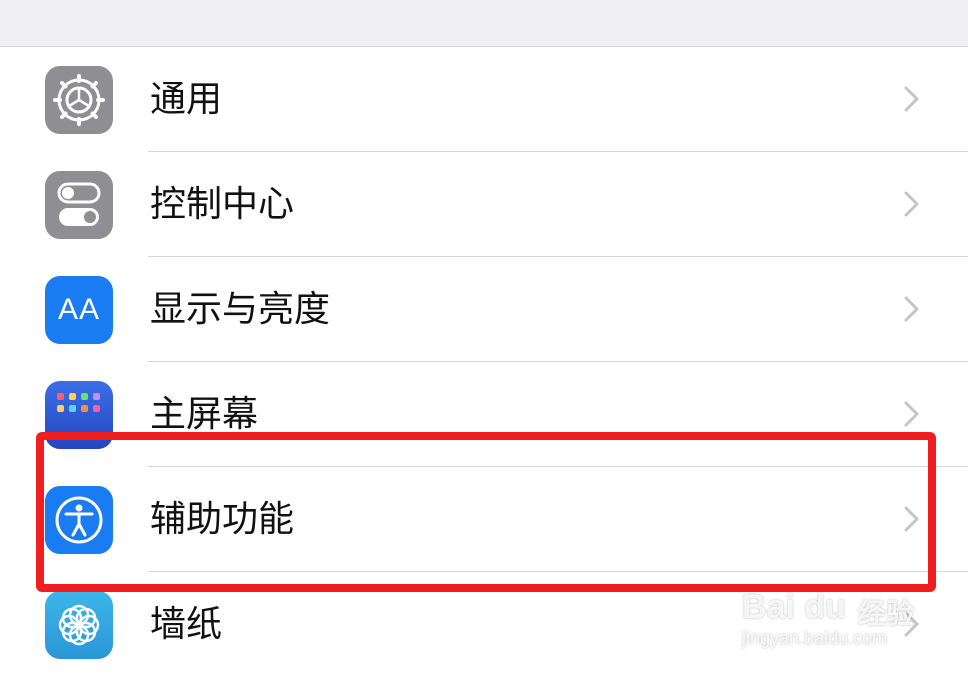  I want to click on toggles-icon, so click(79, 205).